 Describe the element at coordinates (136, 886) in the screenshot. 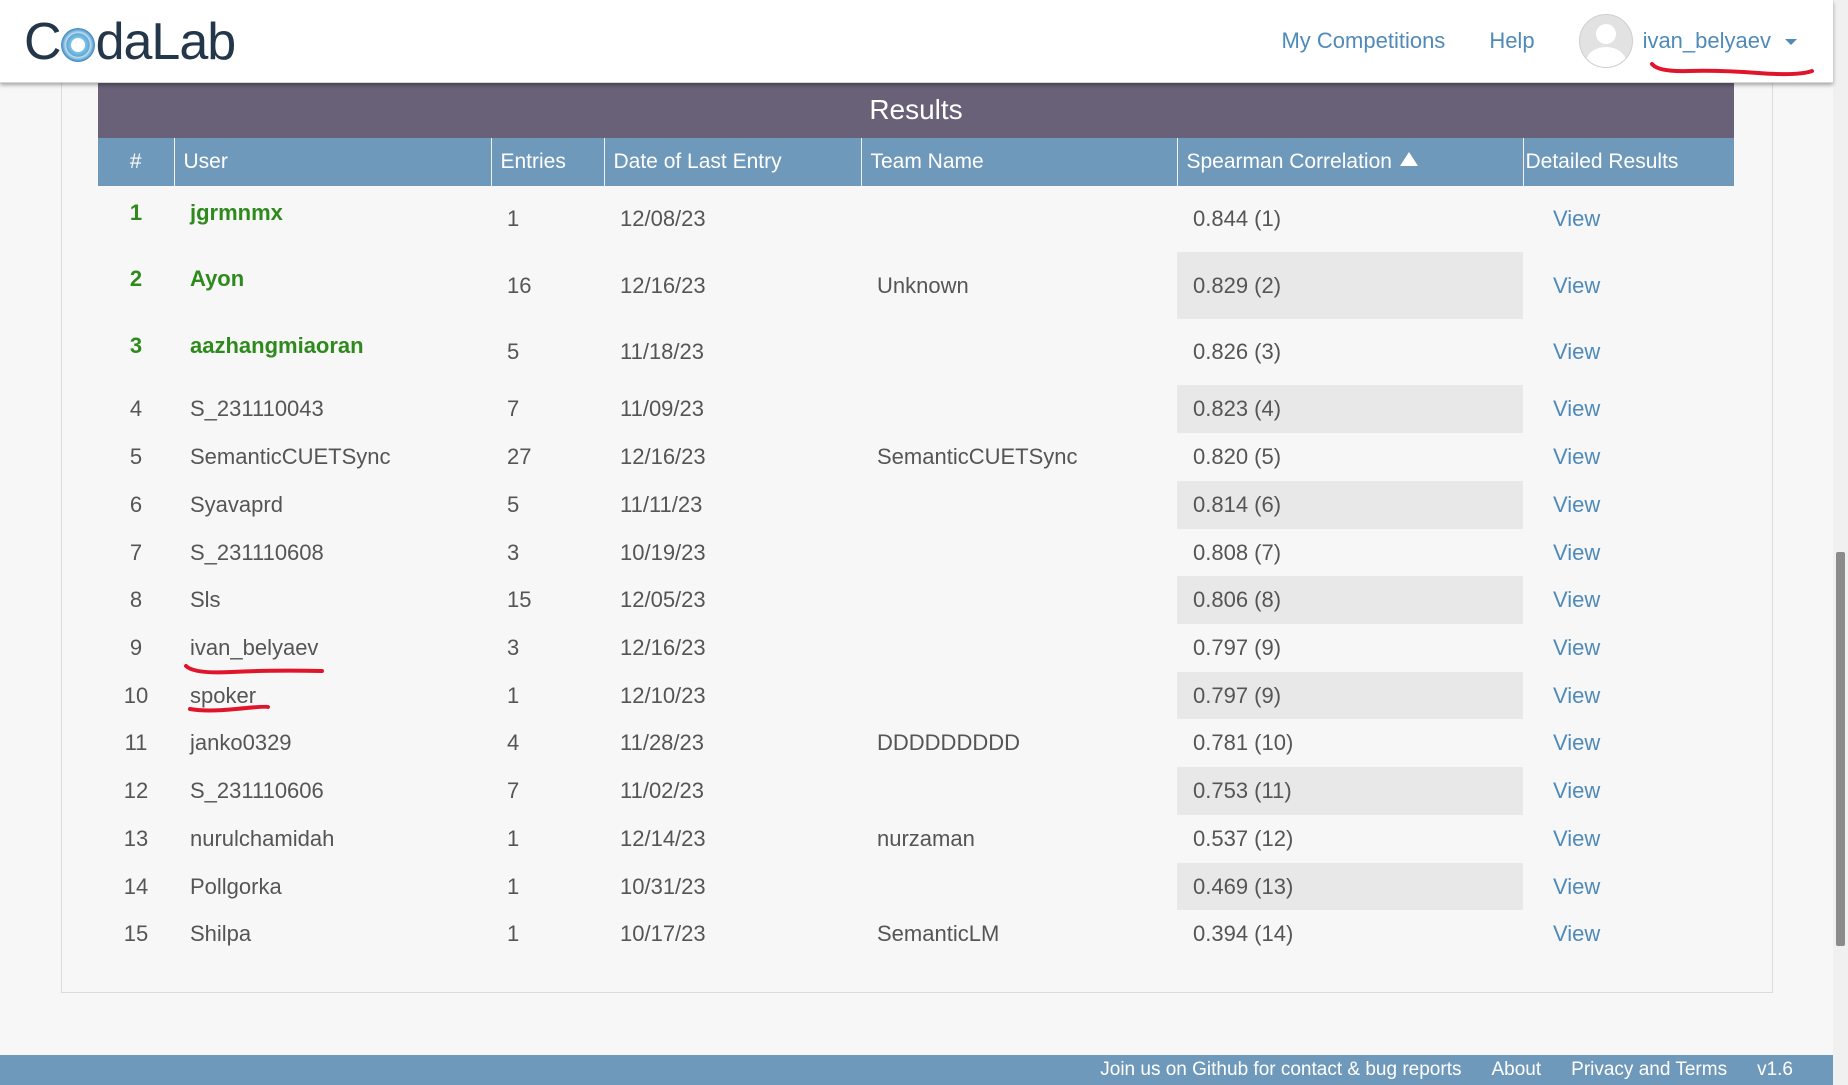

I see `cell-rank: 14` at that location.